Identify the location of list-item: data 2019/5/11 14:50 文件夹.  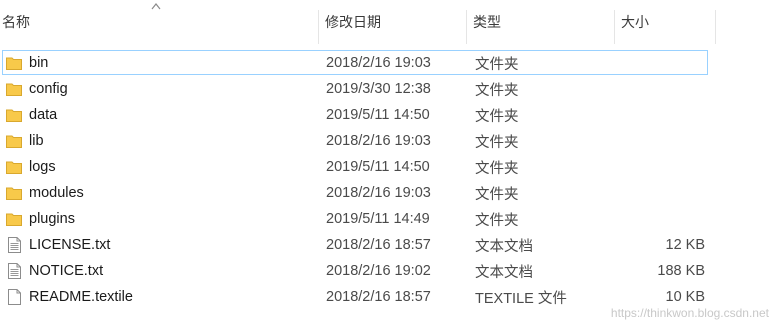
(388, 115).